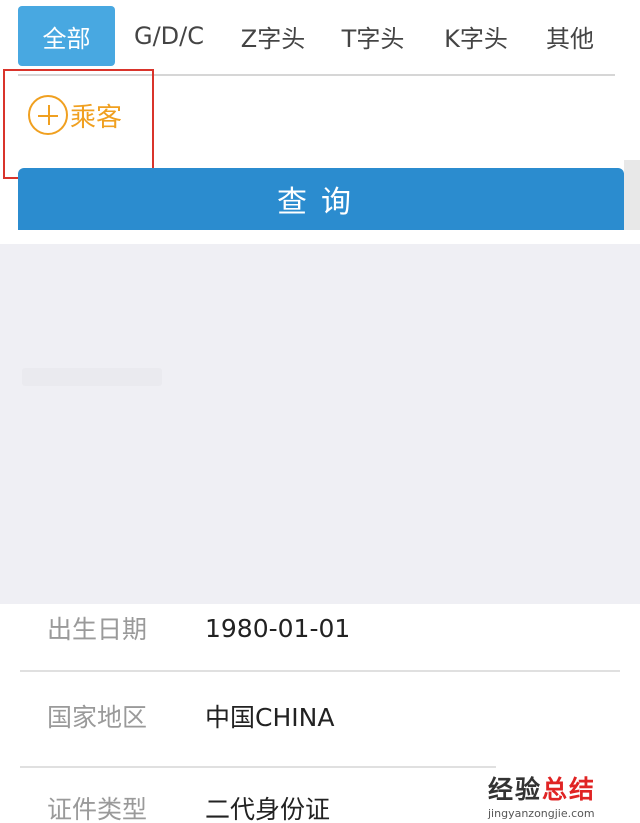 The height and width of the screenshot is (823, 640). Describe the element at coordinates (273, 36) in the screenshot. I see `tab-z: Z字头` at that location.